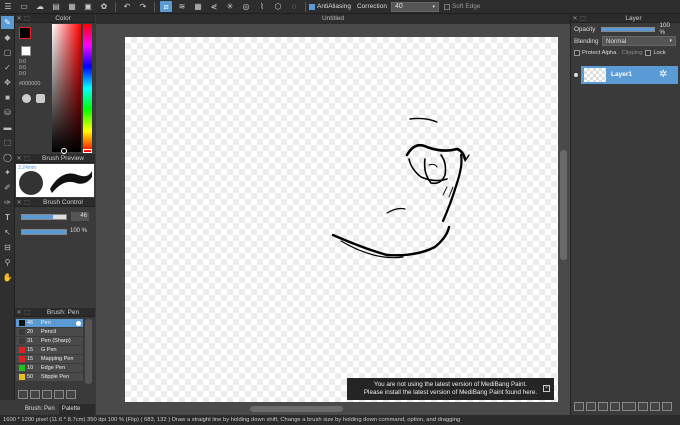  I want to click on add-halftone-layer-icon, so click(591, 406).